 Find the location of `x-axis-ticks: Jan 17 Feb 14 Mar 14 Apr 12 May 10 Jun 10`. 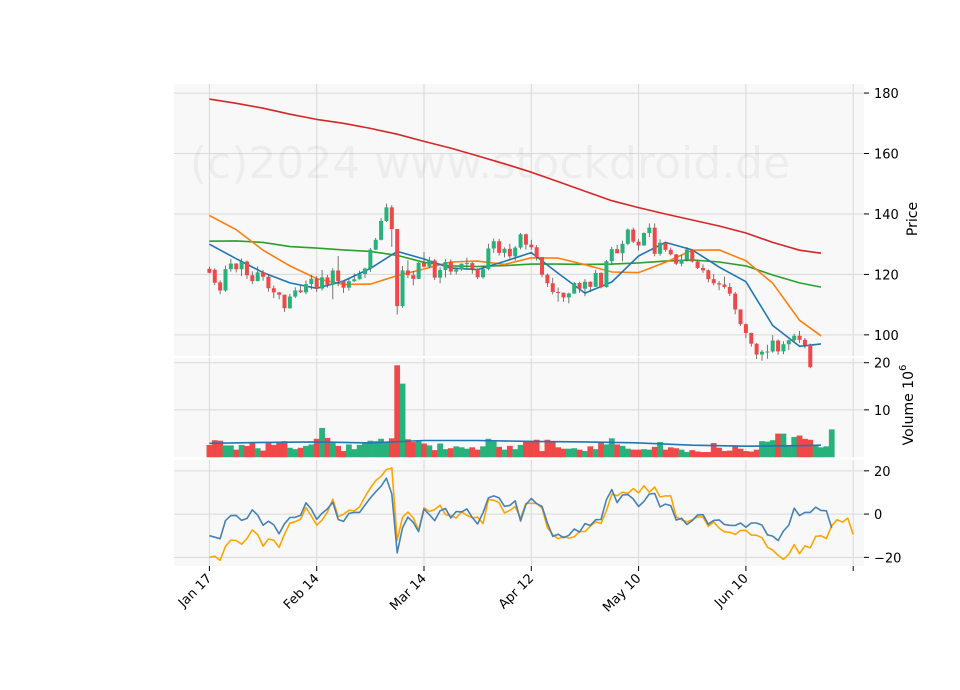

x-axis-ticks: Jan 17 Feb 14 Mar 14 Apr 12 May 10 Jun 10 is located at coordinates (514, 590).